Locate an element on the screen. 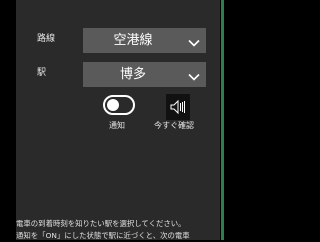  accent-bar is located at coordinates (222, 120).